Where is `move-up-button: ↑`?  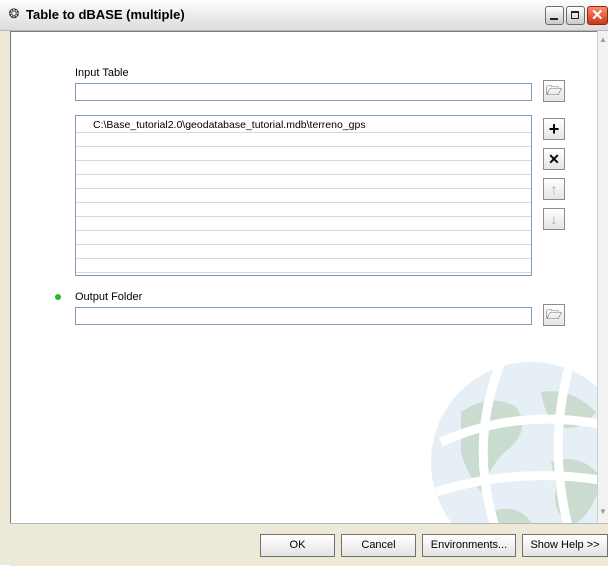 move-up-button: ↑ is located at coordinates (554, 189).